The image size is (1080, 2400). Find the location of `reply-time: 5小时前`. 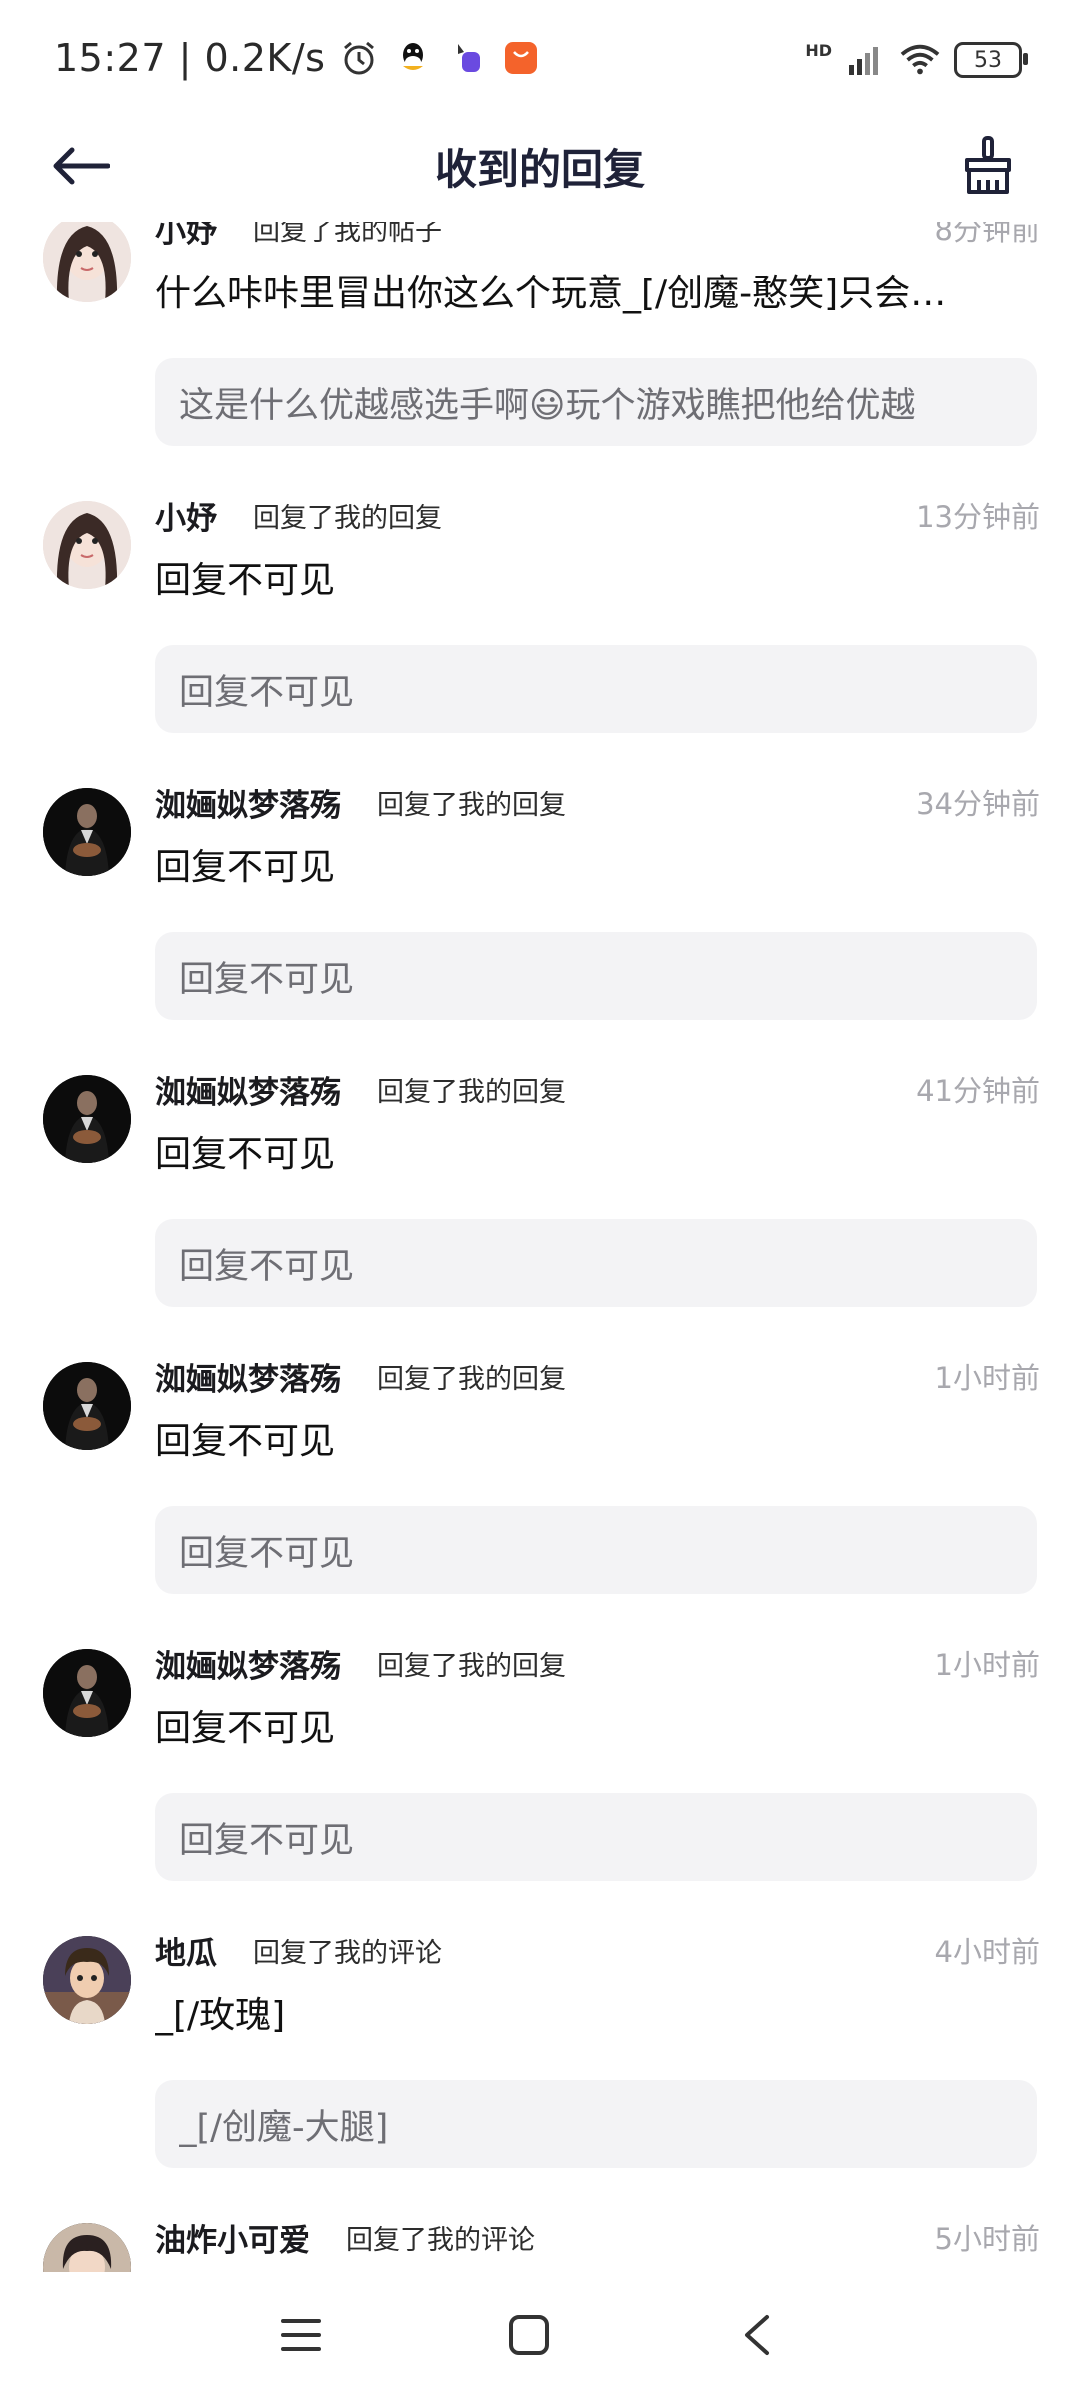

reply-time: 5小时前 is located at coordinates (987, 2239).